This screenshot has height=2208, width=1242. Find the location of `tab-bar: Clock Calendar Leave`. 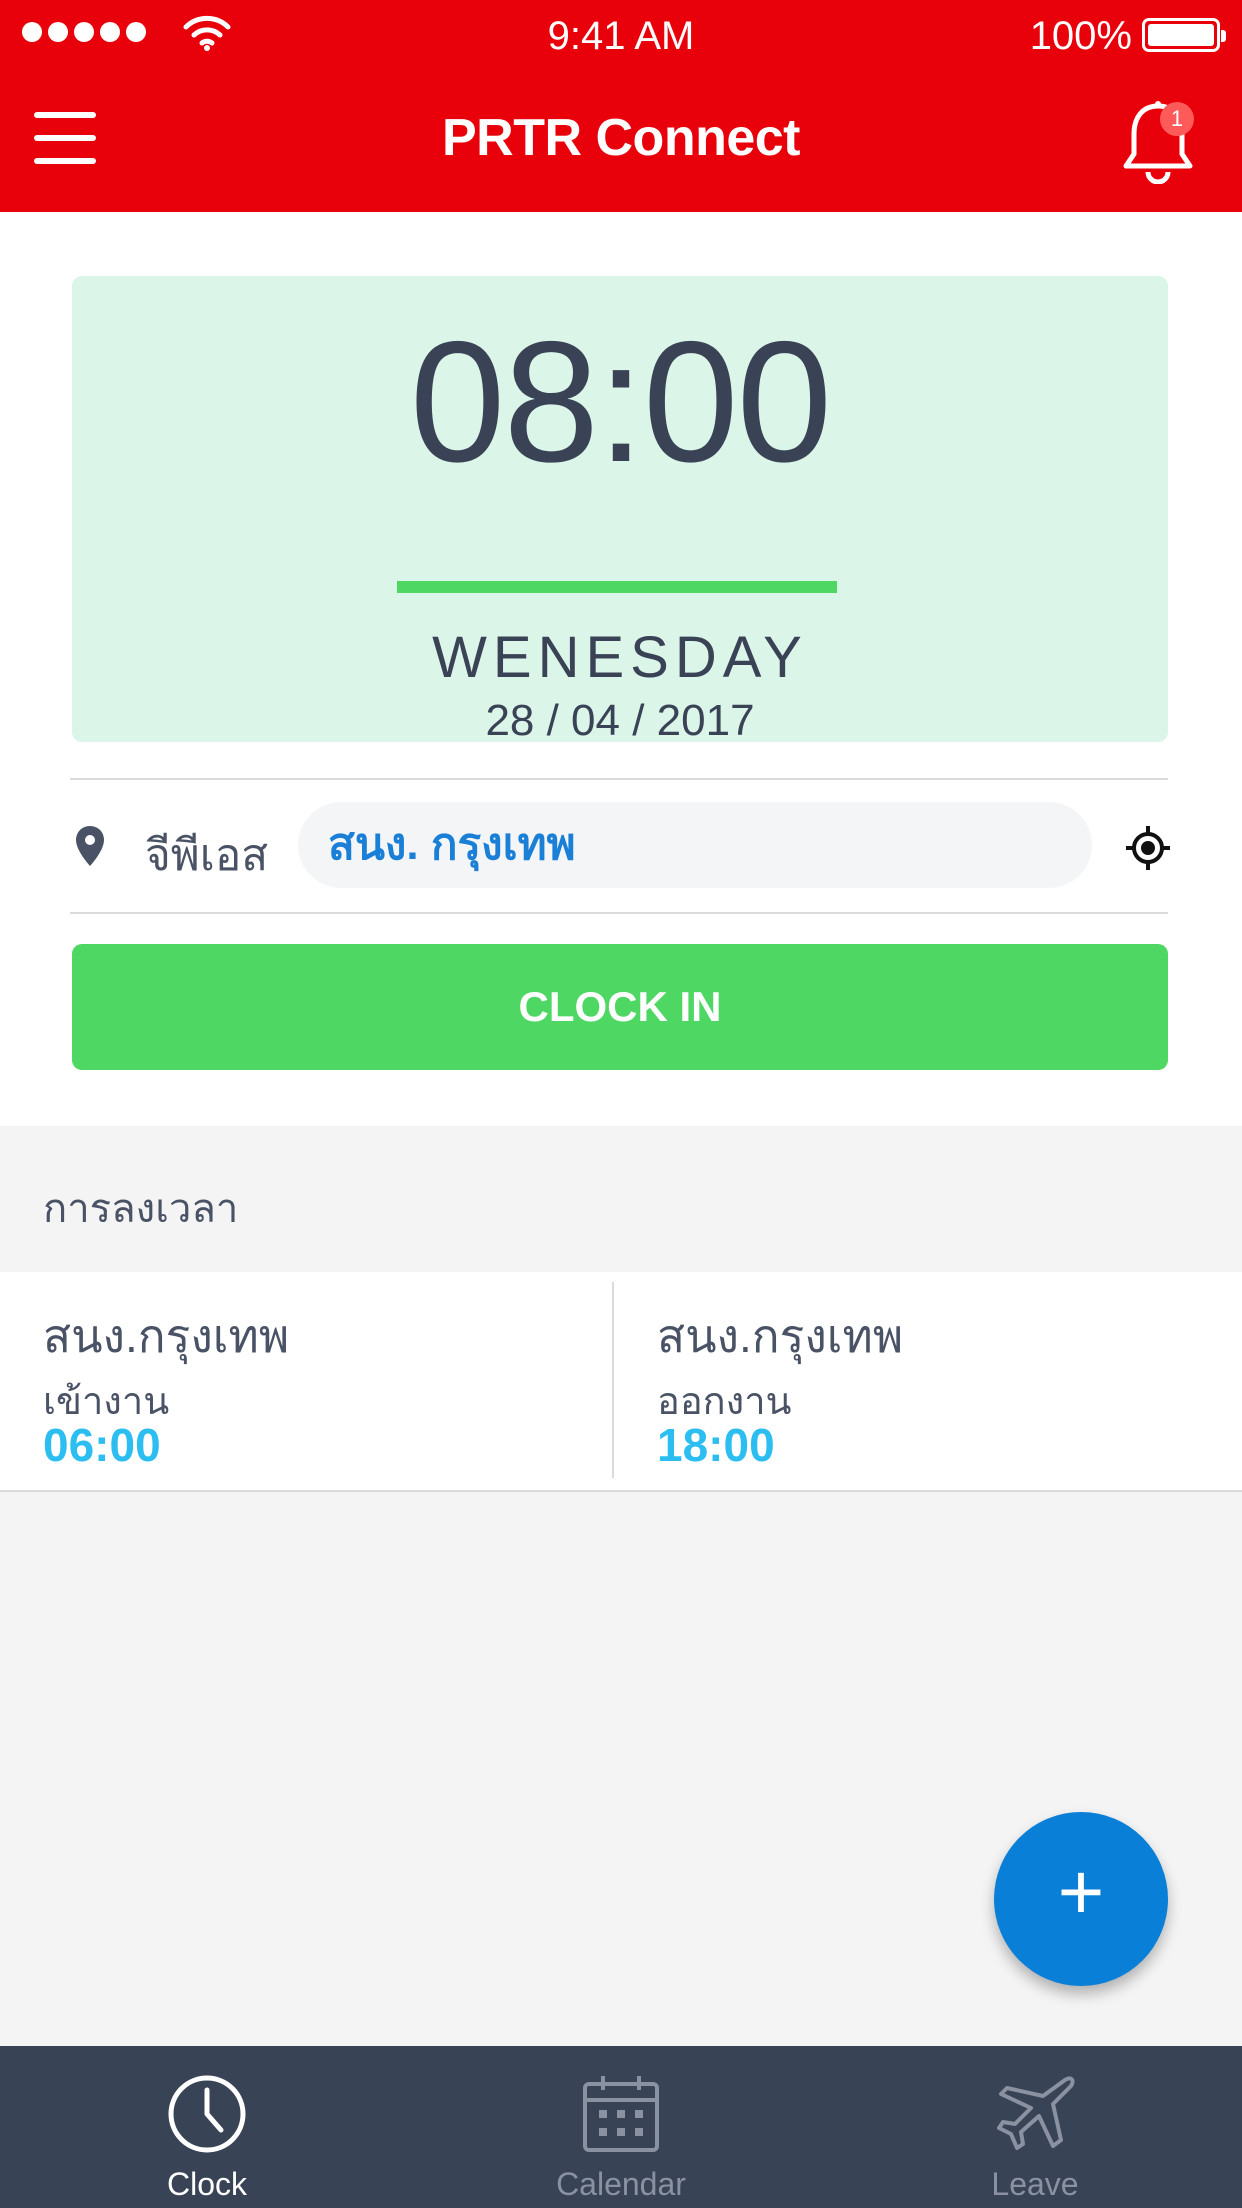

tab-bar: Clock Calendar Leave is located at coordinates (621, 2127).